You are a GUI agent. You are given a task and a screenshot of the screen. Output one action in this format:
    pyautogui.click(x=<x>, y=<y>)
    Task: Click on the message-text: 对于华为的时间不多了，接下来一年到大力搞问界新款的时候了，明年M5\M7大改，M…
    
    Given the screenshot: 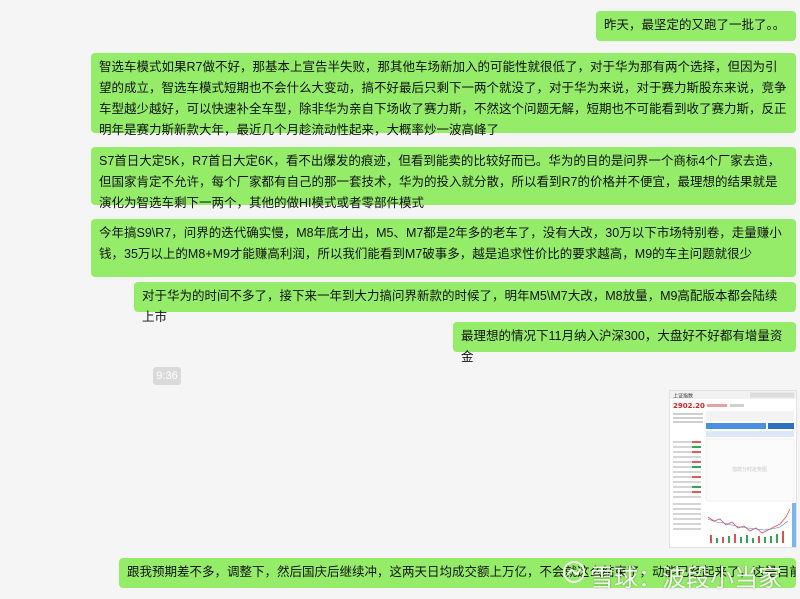 What is the action you would take?
    pyautogui.click(x=460, y=306)
    